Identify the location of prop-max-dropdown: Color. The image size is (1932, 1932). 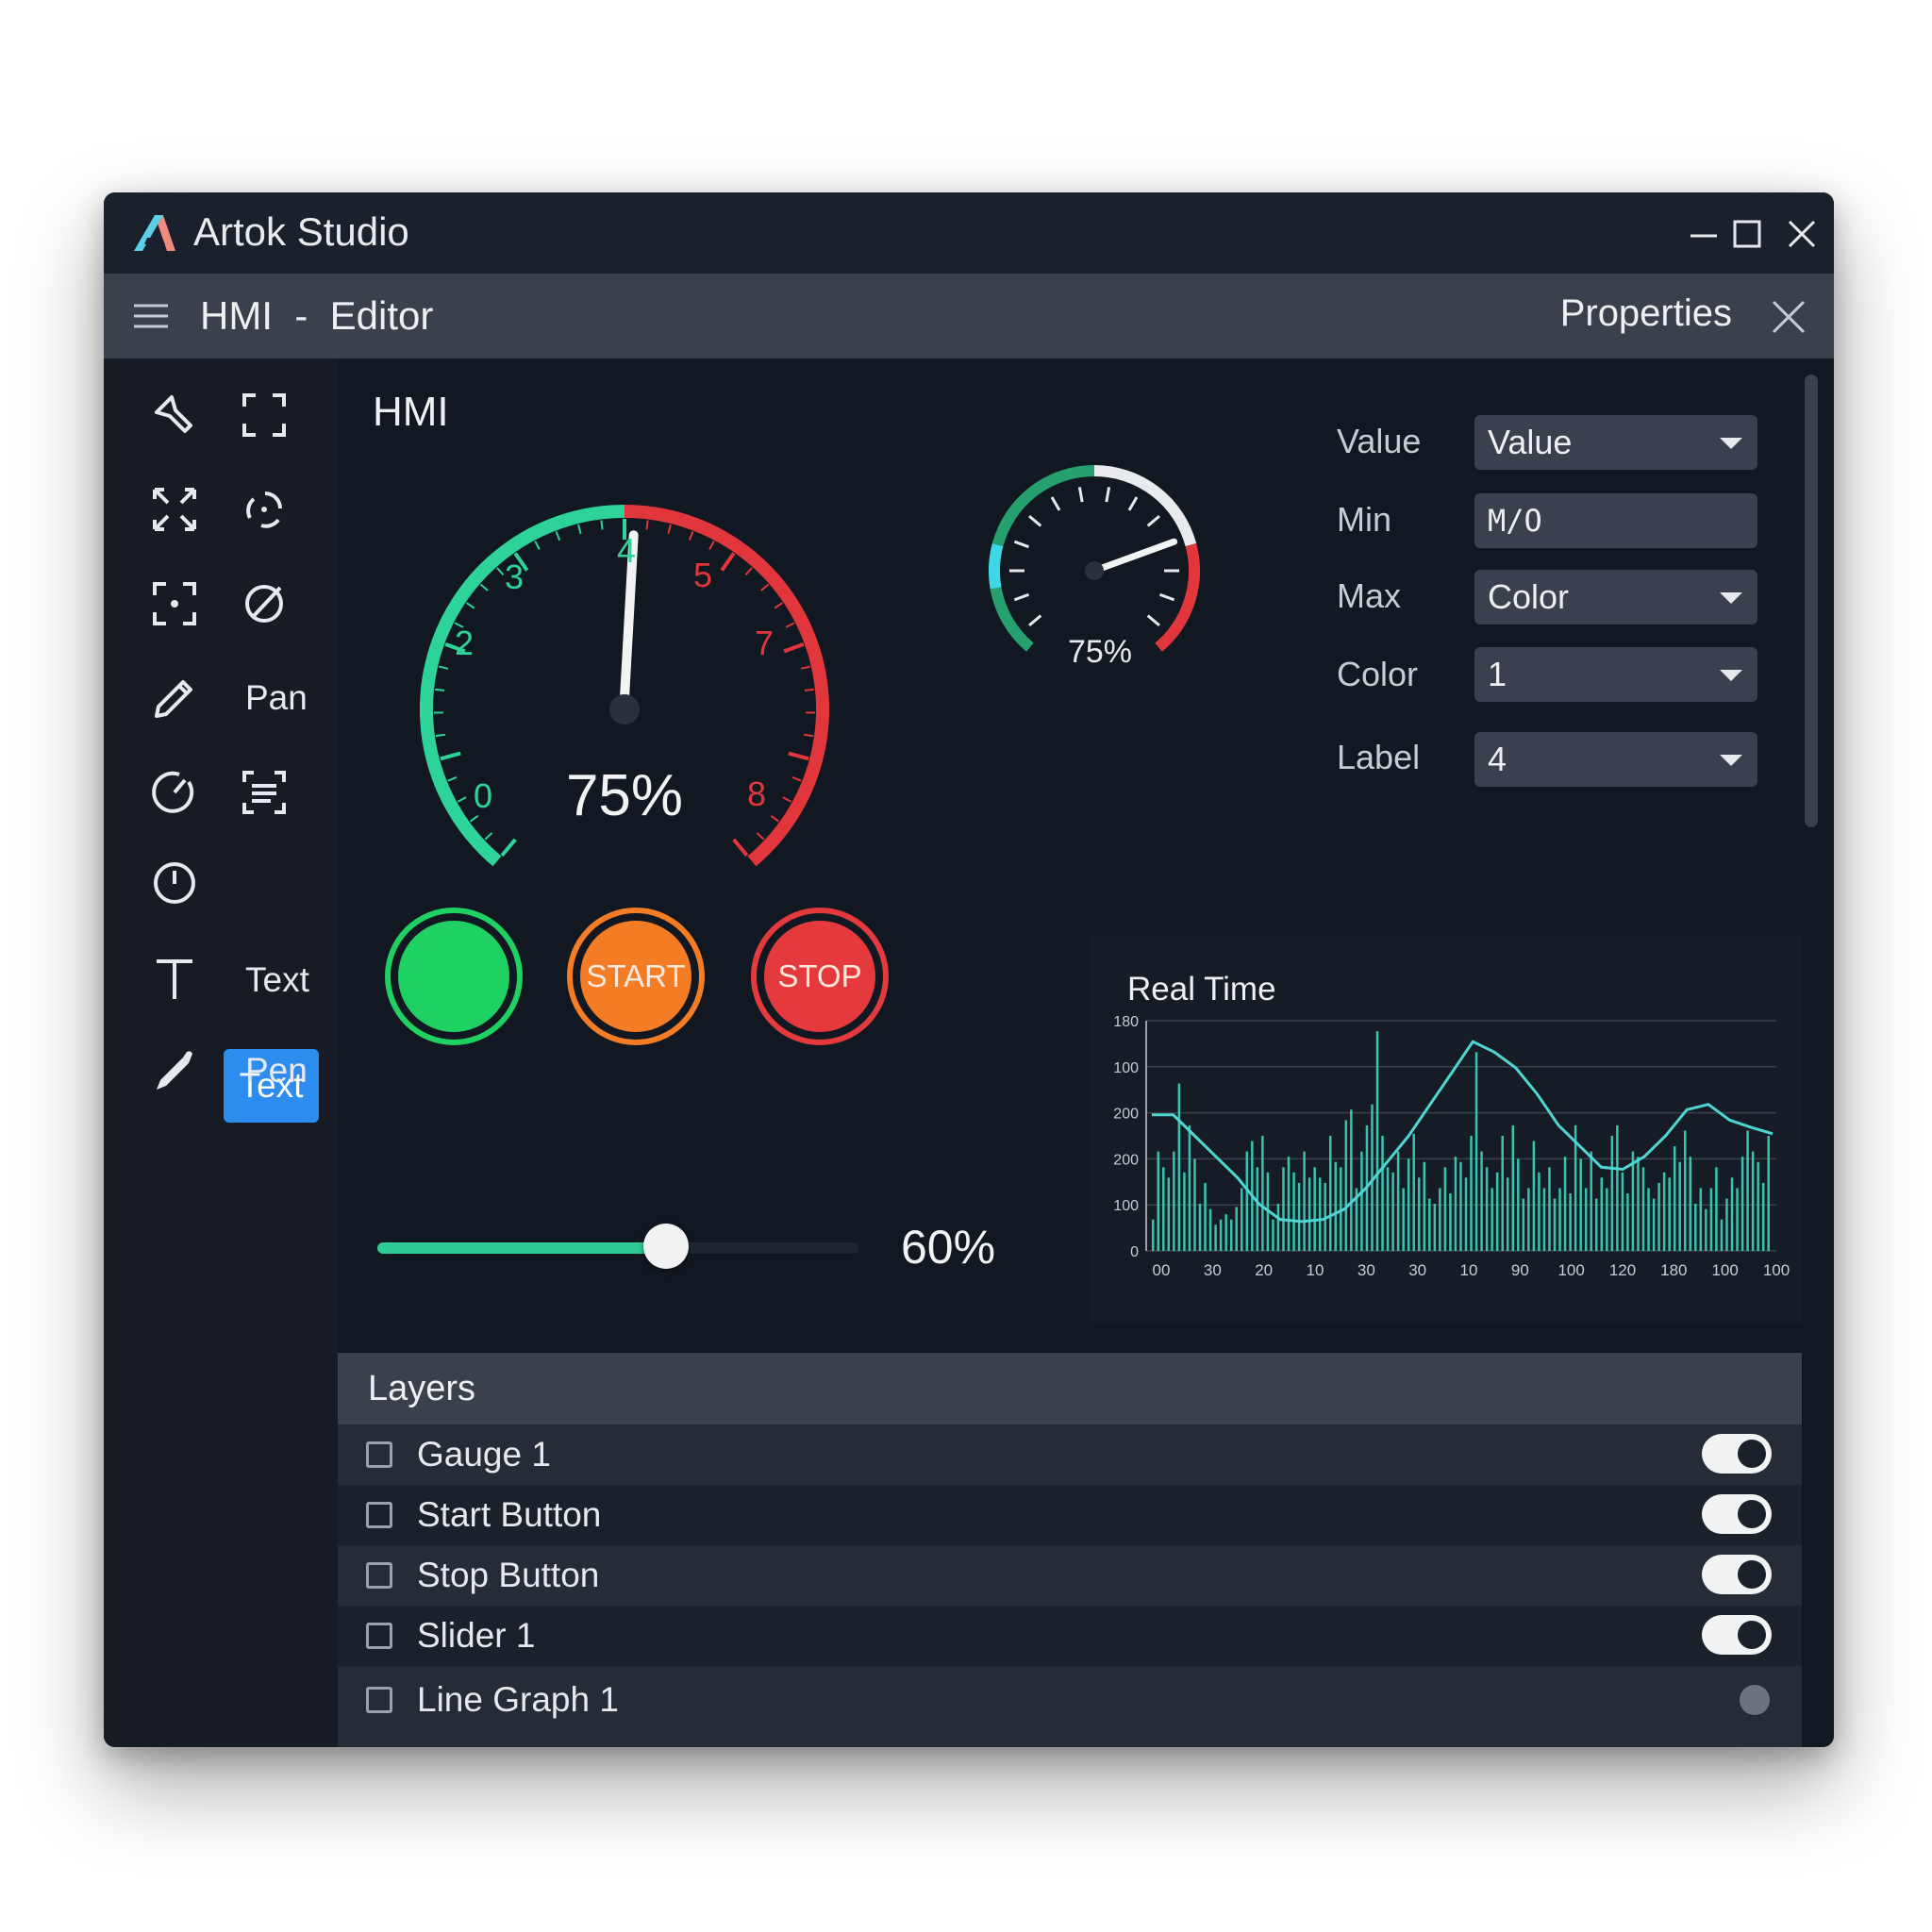
(1616, 598).